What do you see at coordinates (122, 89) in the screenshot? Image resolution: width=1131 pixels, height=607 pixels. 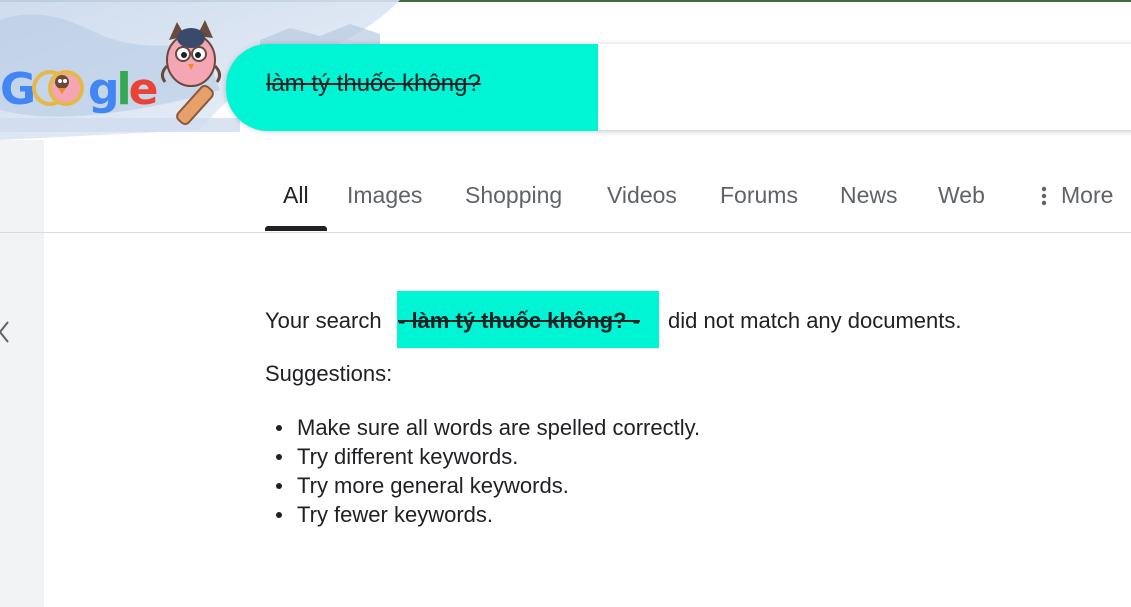 I see `svg-text: gle` at bounding box center [122, 89].